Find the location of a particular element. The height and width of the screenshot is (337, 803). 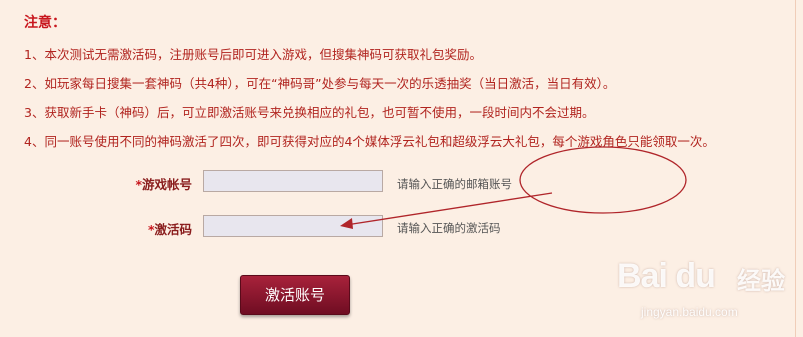

watermark-url: jingyan.baidu.com is located at coordinates (689, 312).